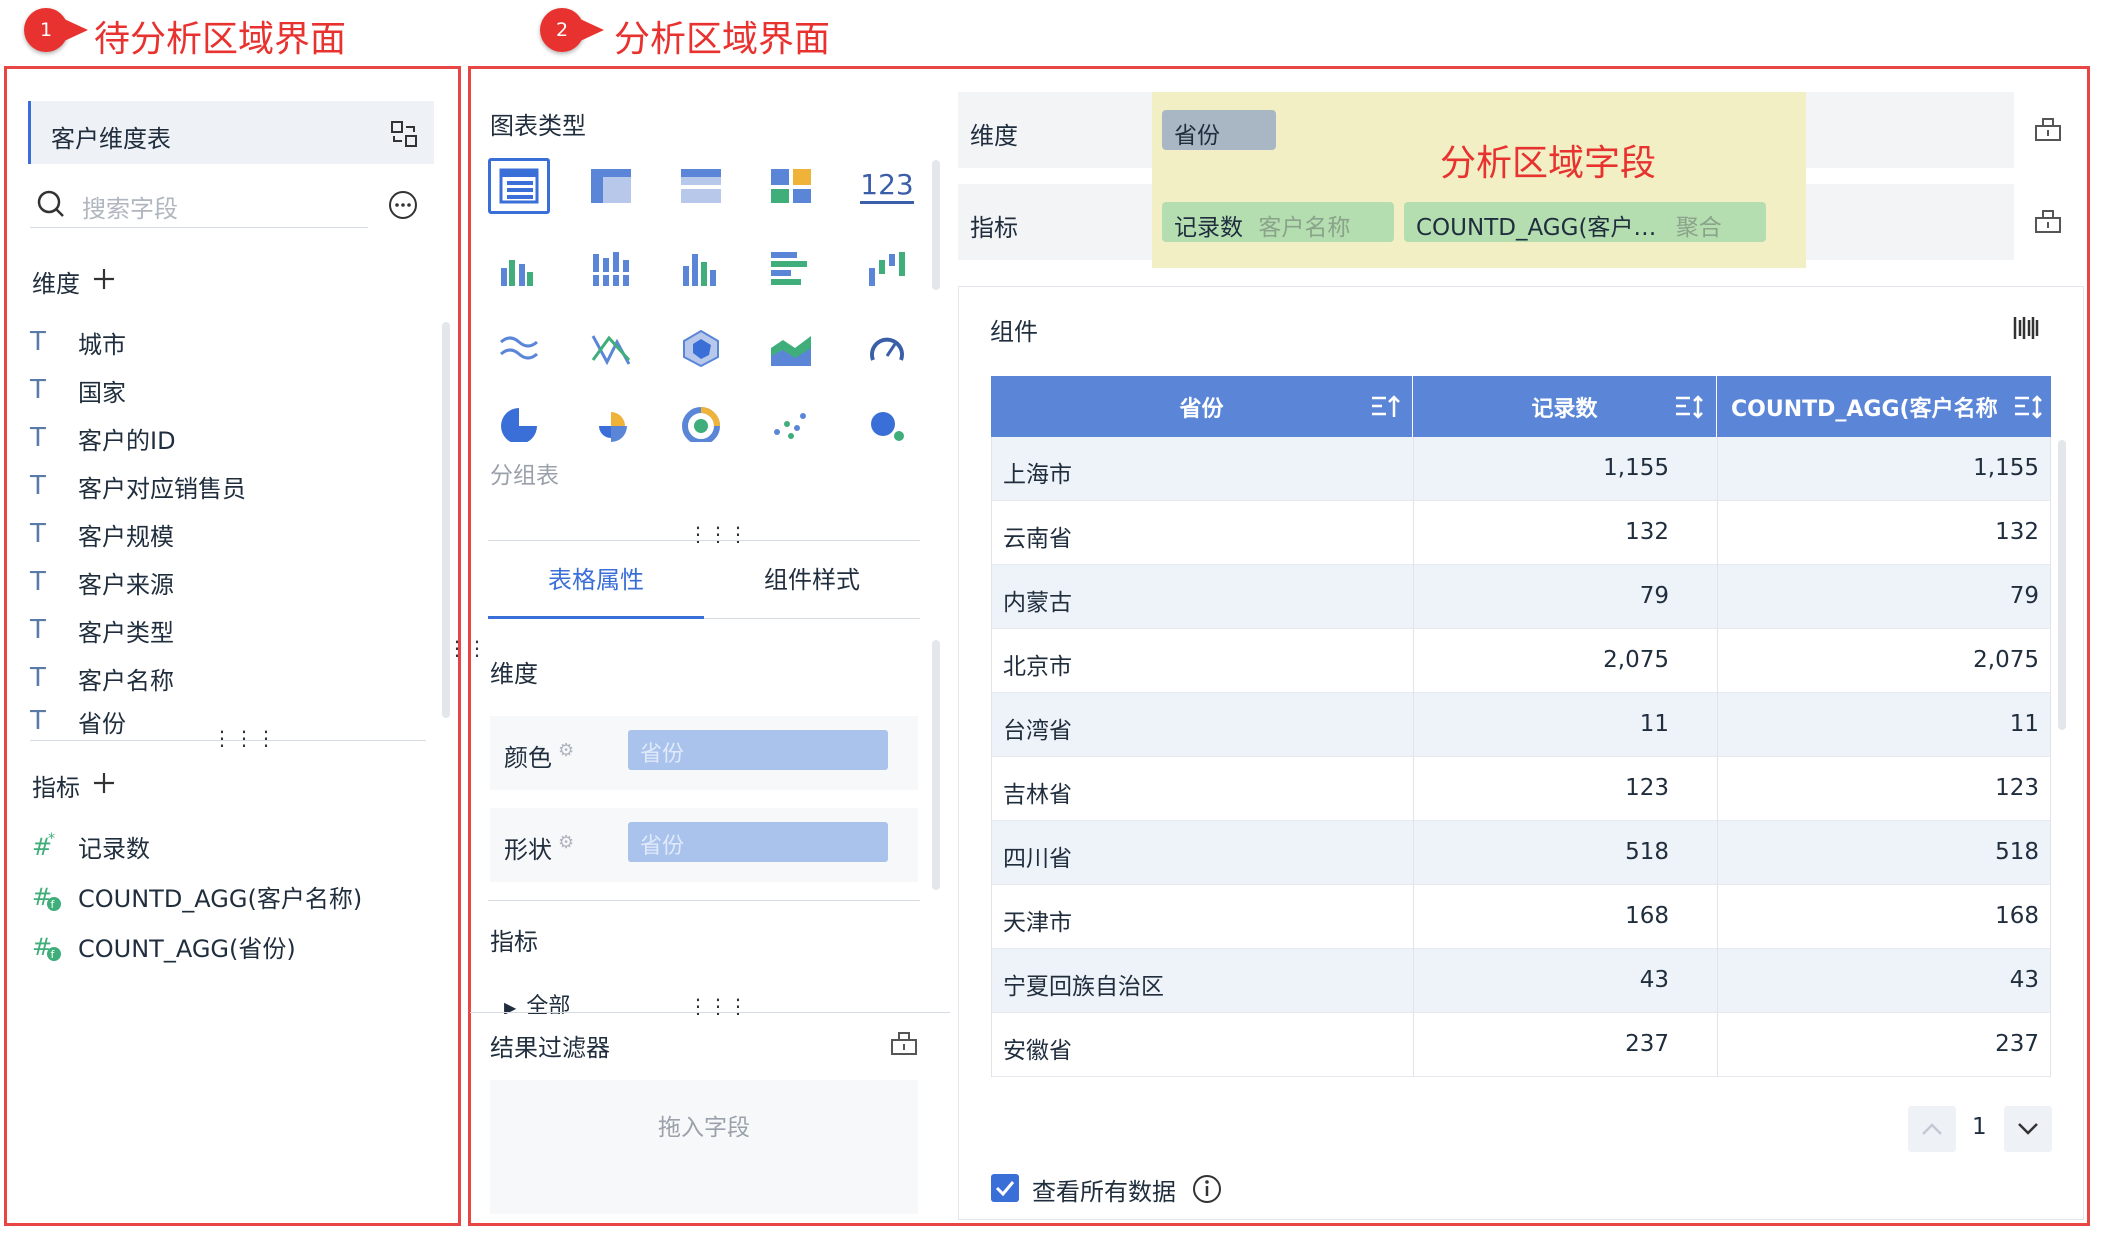 Image resolution: width=2113 pixels, height=1234 pixels. Describe the element at coordinates (1521, 1045) in the screenshot. I see `table-row: 安徽省 237 237` at that location.